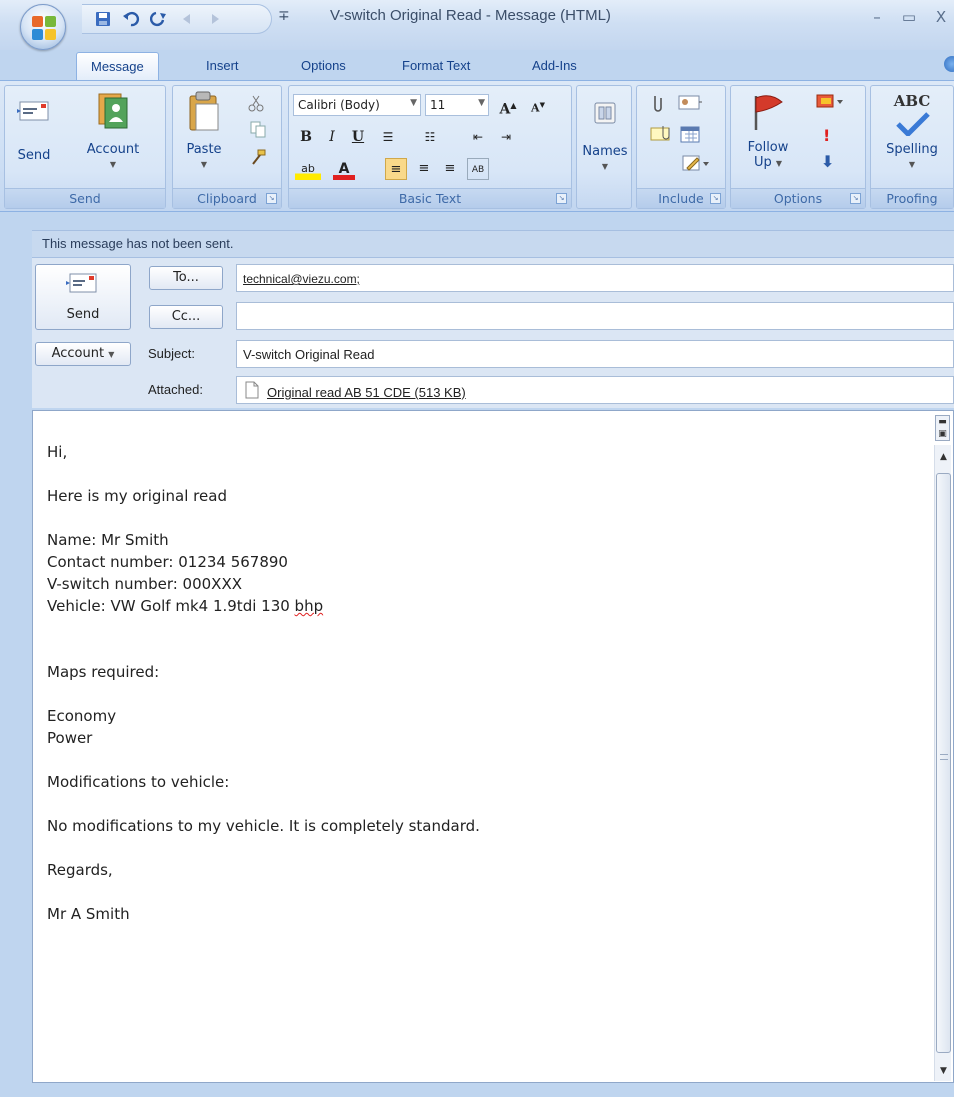 Image resolution: width=954 pixels, height=1097 pixels. What do you see at coordinates (339, 105) in the screenshot?
I see `font-name-value: Calibri (Body)` at bounding box center [339, 105].